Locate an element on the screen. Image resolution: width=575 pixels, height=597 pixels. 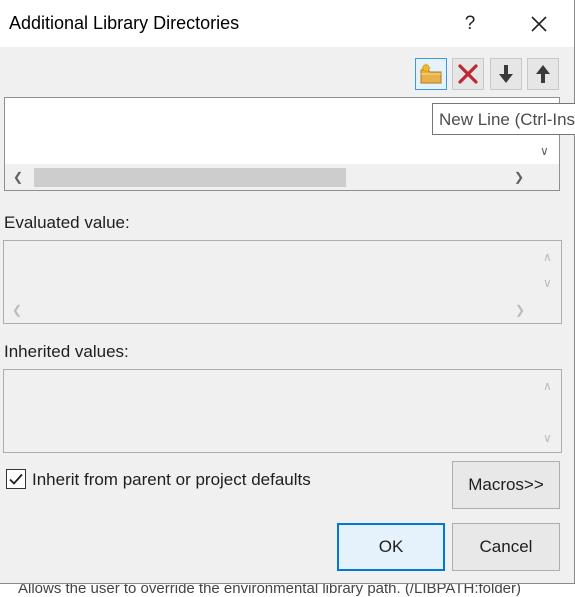
title-bar: Additional Library Directories ? is located at coordinates (287, 23).